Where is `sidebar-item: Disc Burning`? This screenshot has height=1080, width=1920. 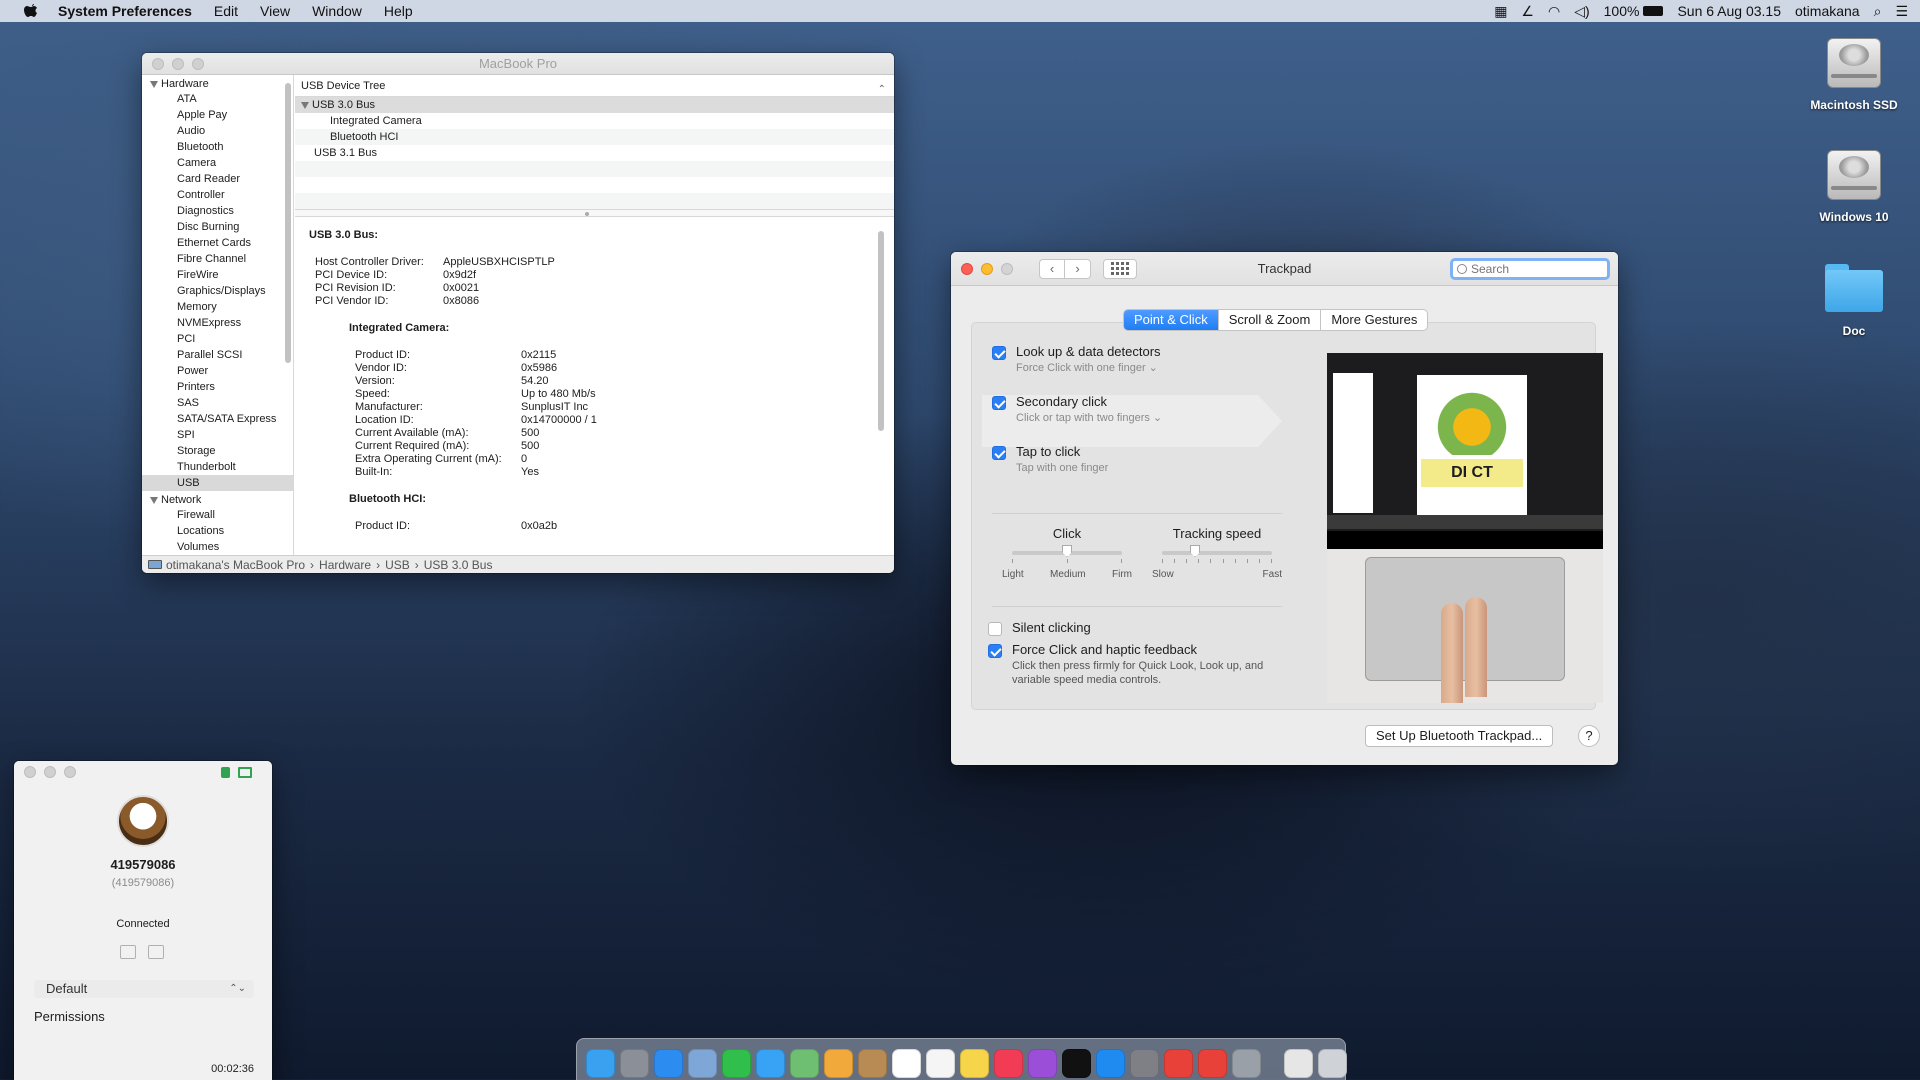
sidebar-item: Disc Burning is located at coordinates (217, 227).